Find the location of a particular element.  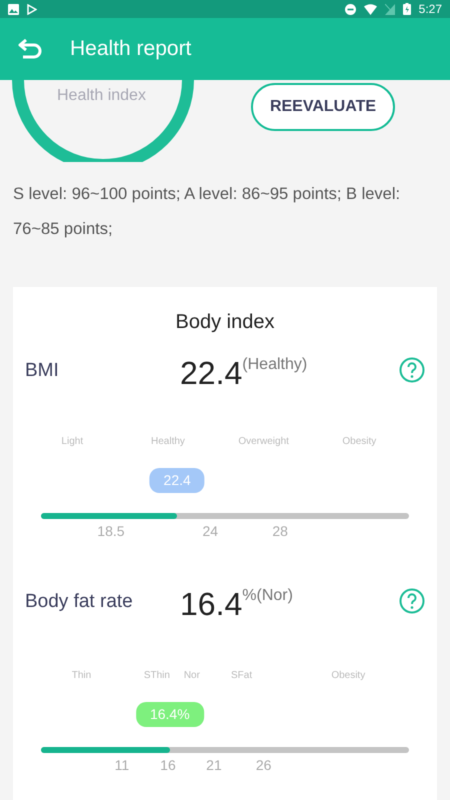

band-label: Nor is located at coordinates (192, 676).